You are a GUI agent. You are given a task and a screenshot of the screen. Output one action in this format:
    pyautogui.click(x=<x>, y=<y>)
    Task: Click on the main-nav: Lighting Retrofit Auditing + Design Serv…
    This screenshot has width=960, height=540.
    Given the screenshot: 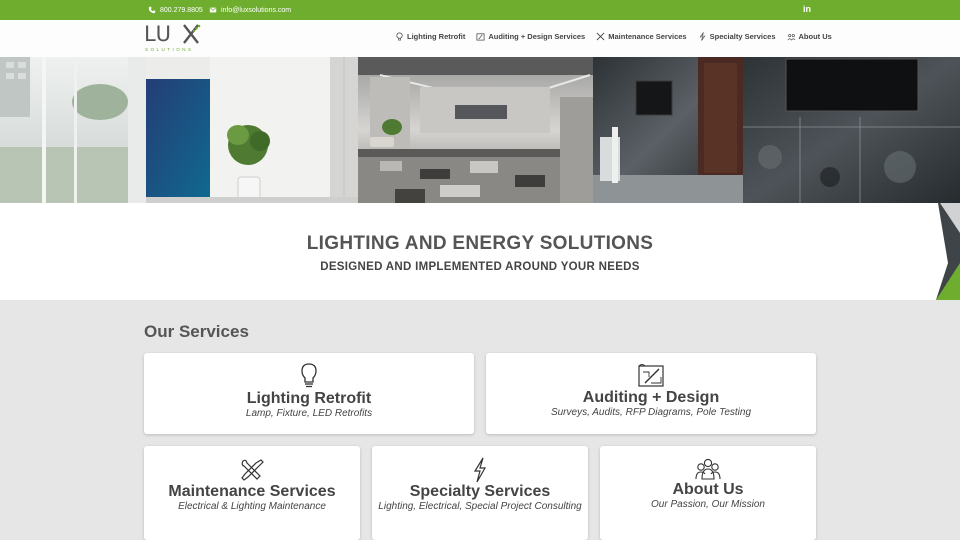 What is the action you would take?
    pyautogui.click(x=613, y=36)
    